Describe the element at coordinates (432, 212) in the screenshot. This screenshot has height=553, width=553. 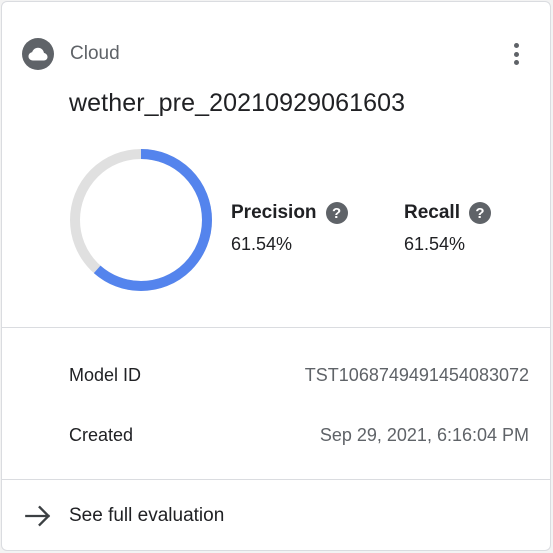
I see `recall-label: Recall` at that location.